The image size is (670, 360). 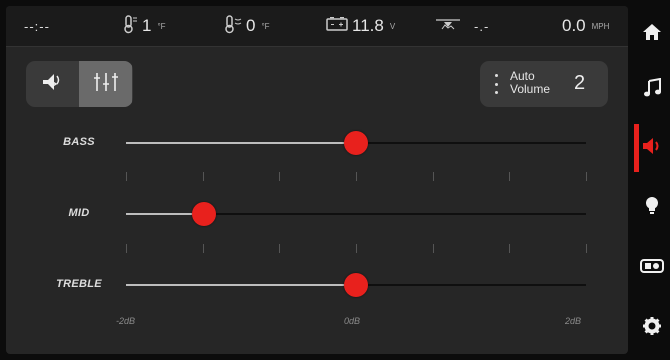 I want to click on compass-readout: --:--, so click(x=37, y=26).